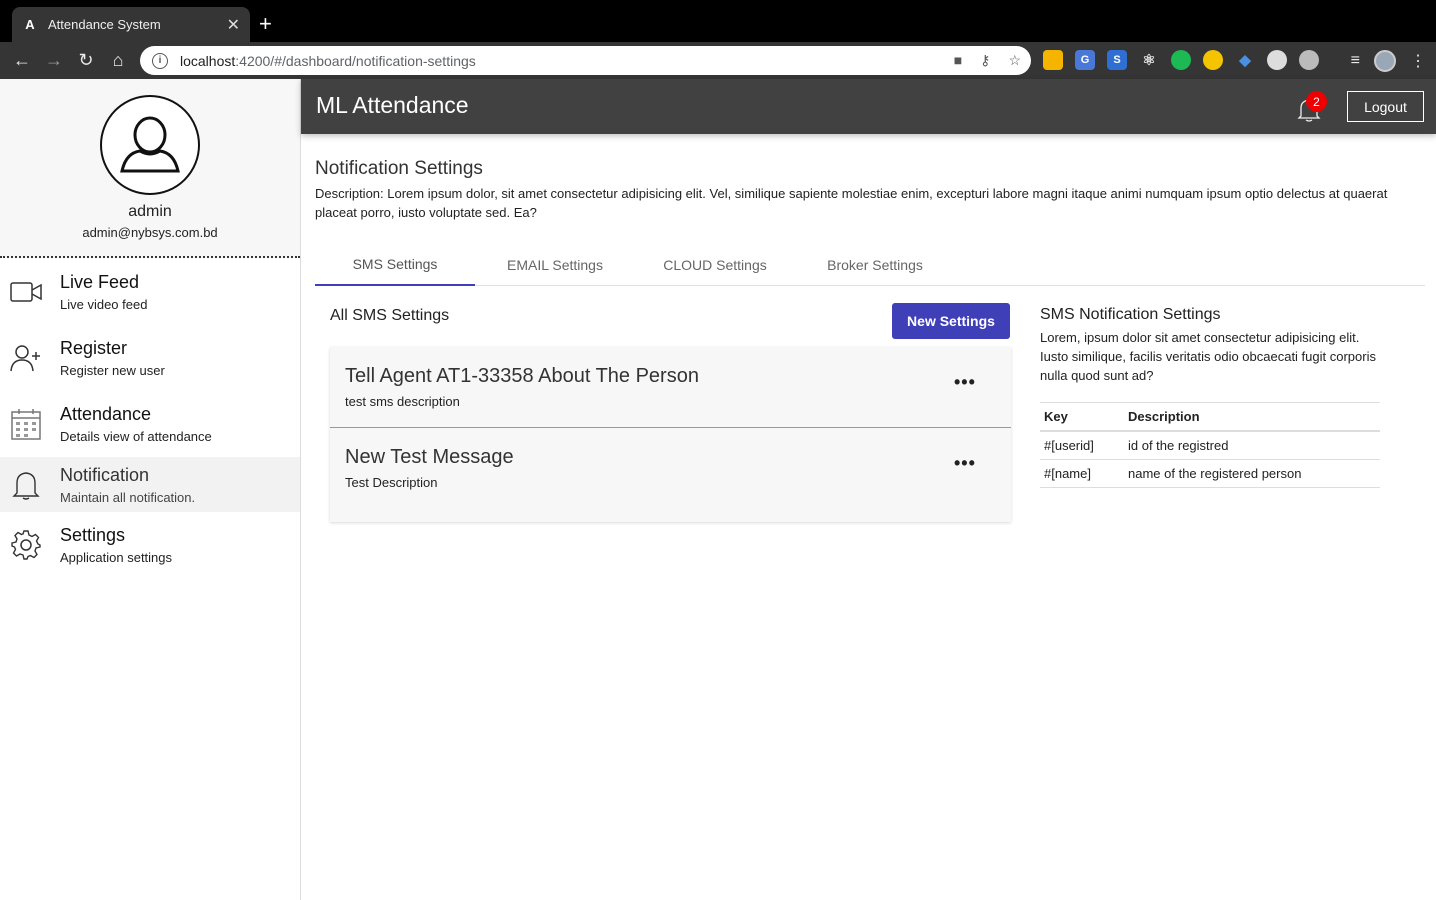 The width and height of the screenshot is (1436, 900). Describe the element at coordinates (54, 61) in the screenshot. I see `forward-icon: →` at that location.